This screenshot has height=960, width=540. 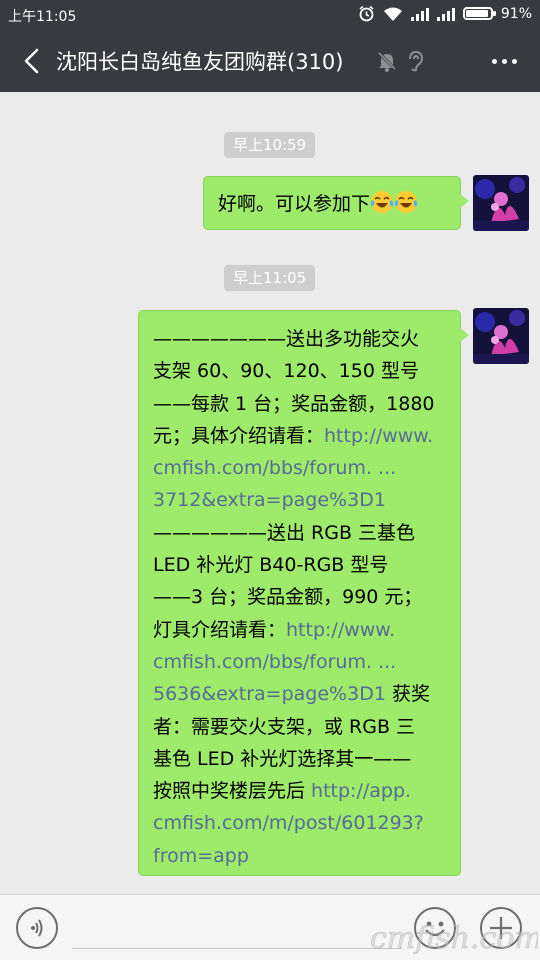 What do you see at coordinates (361, 791) in the screenshot?
I see `message-link: http://app.` at bounding box center [361, 791].